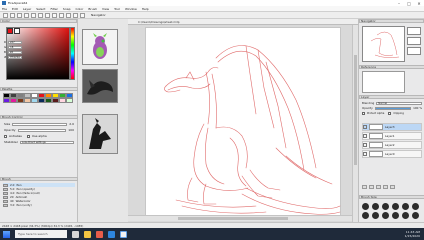 This screenshot has width=424, height=240. I want to click on menu-edit: Edit, so click(15, 9).